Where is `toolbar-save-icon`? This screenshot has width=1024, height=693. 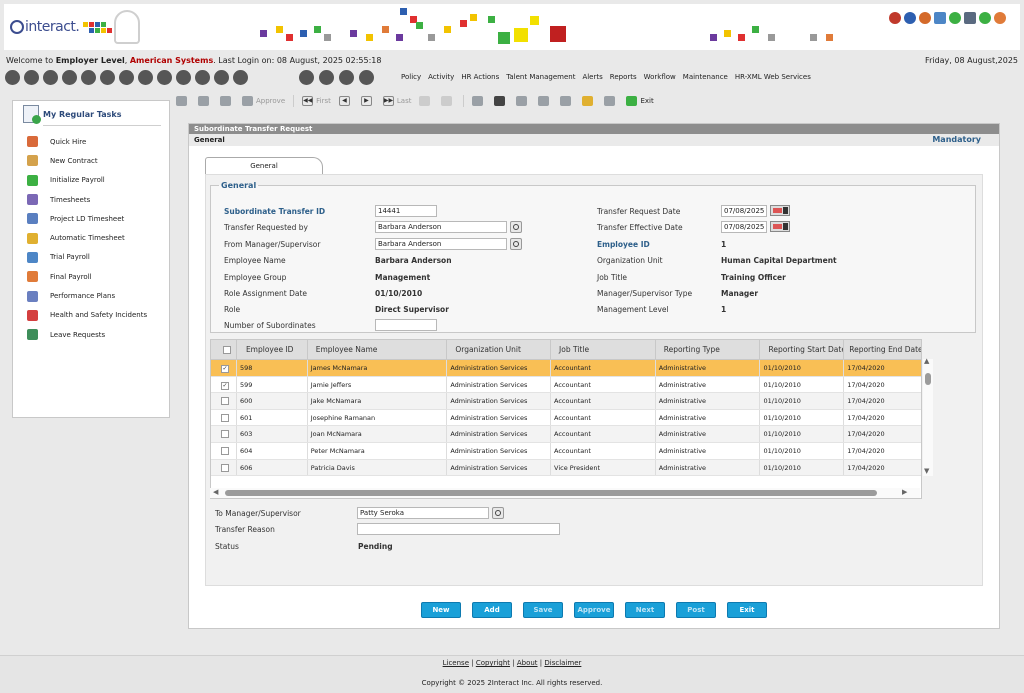
toolbar-save-icon is located at coordinates (501, 101).